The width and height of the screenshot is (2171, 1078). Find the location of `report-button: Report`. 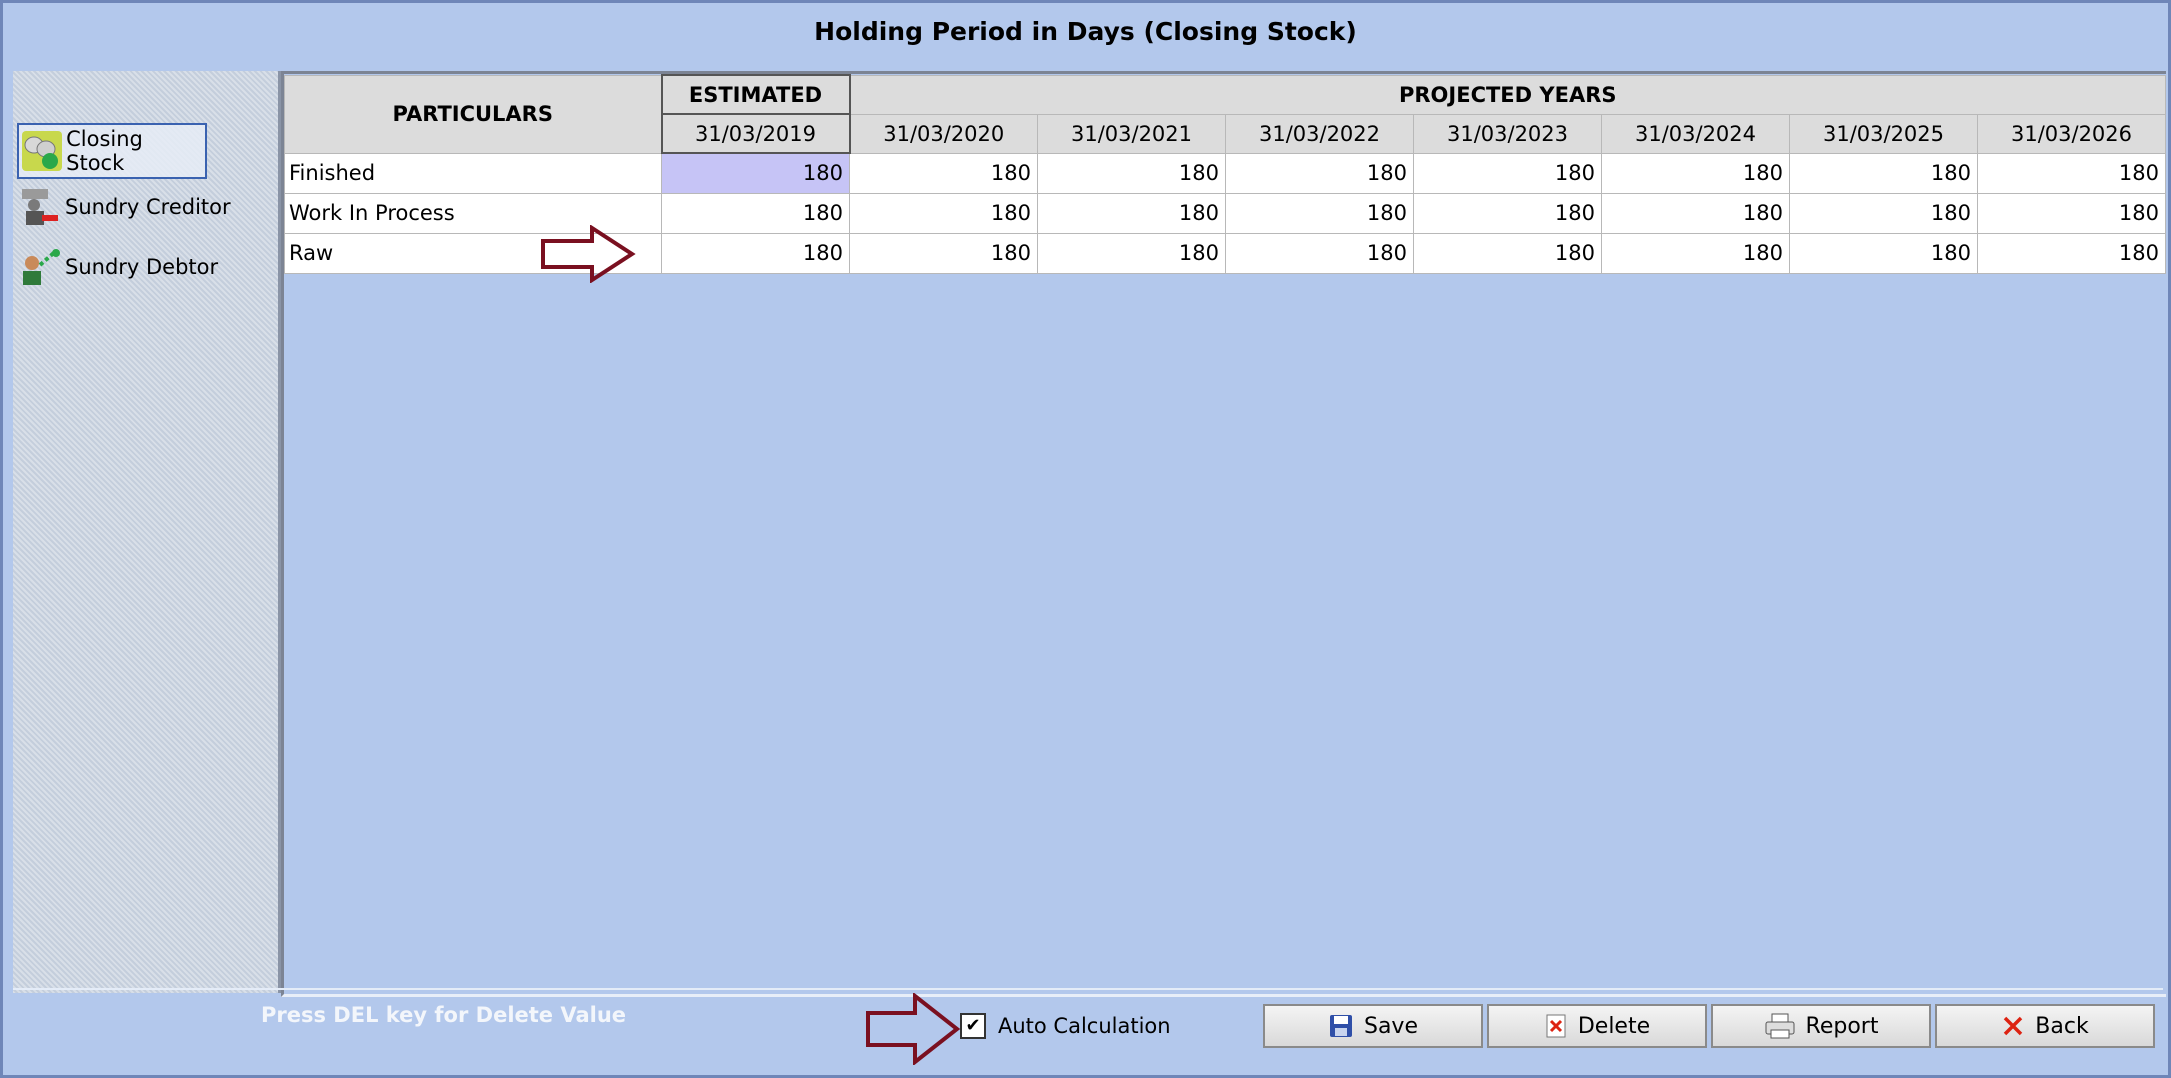

report-button: Report is located at coordinates (1821, 1026).